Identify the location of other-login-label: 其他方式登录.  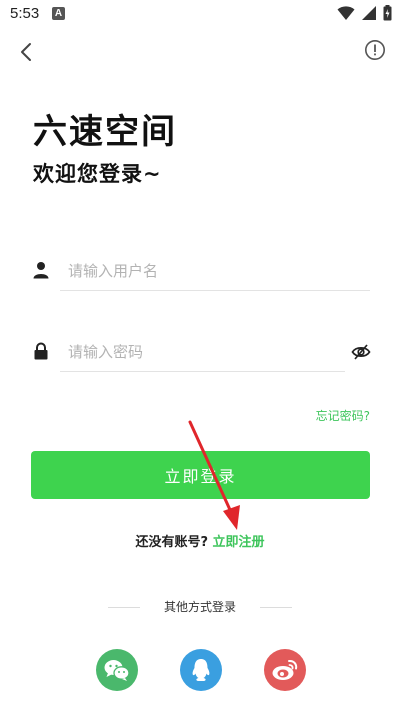
(199, 607).